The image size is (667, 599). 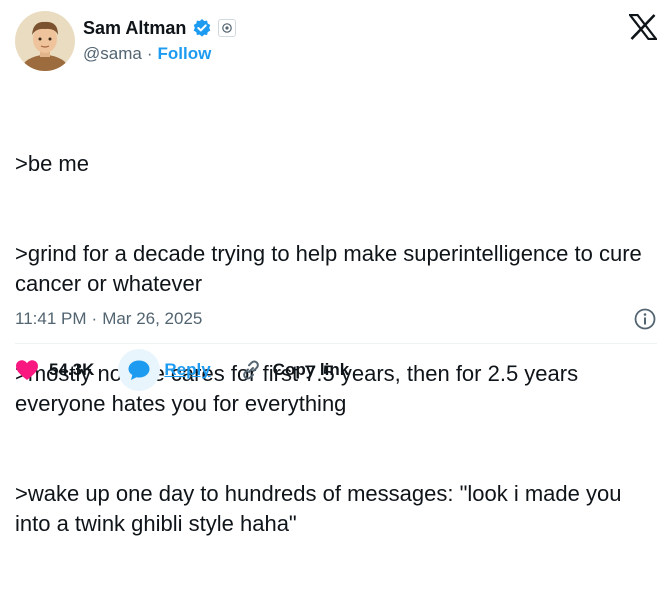 I want to click on avatar, so click(x=45, y=41).